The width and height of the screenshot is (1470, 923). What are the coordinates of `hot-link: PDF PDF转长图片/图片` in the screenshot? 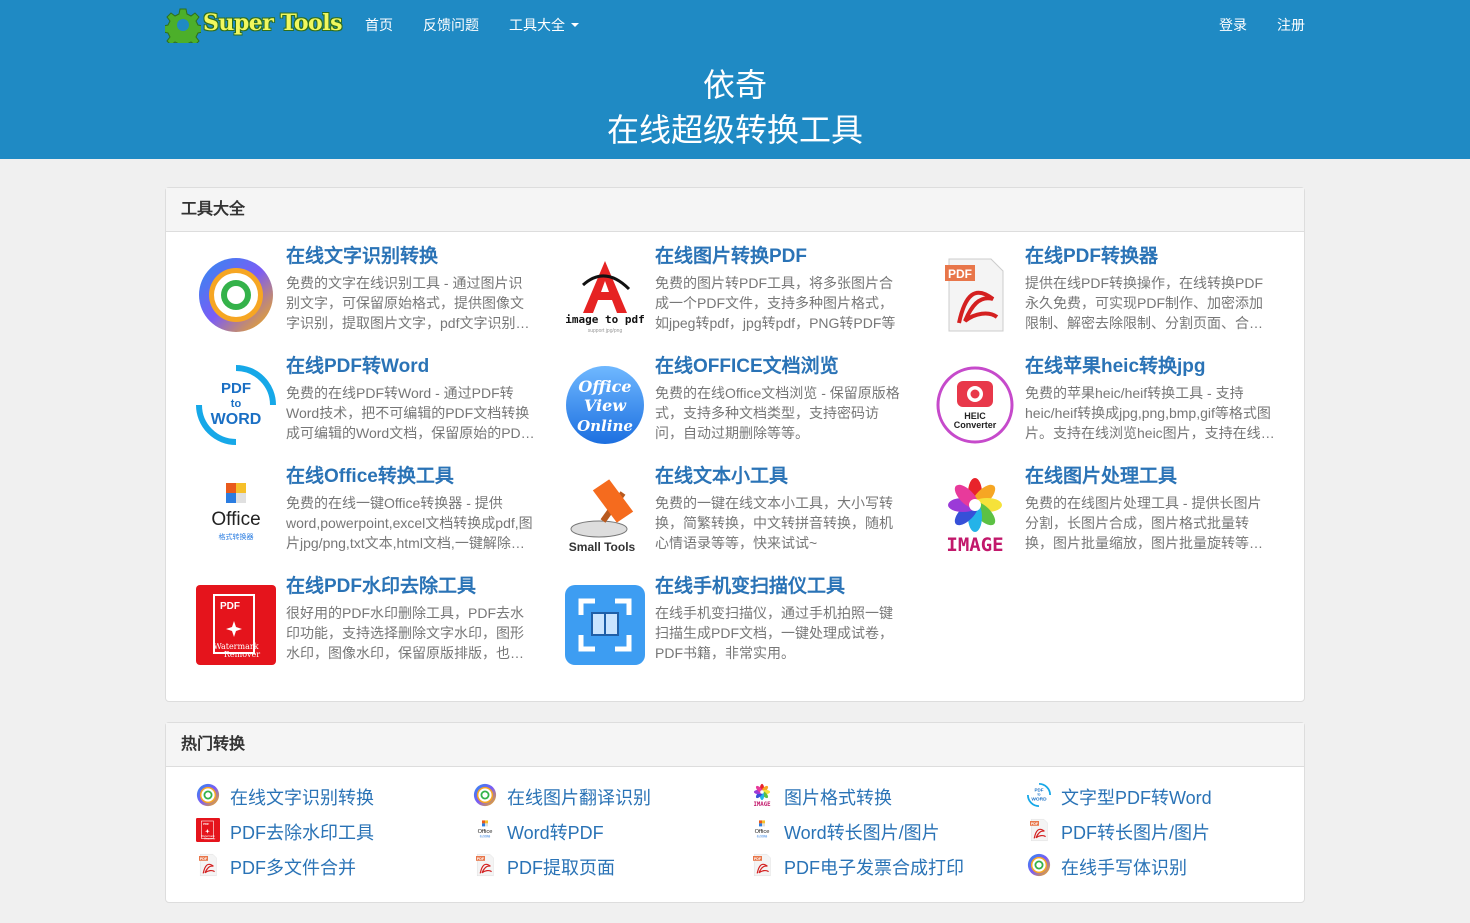 It's located at (1162, 833).